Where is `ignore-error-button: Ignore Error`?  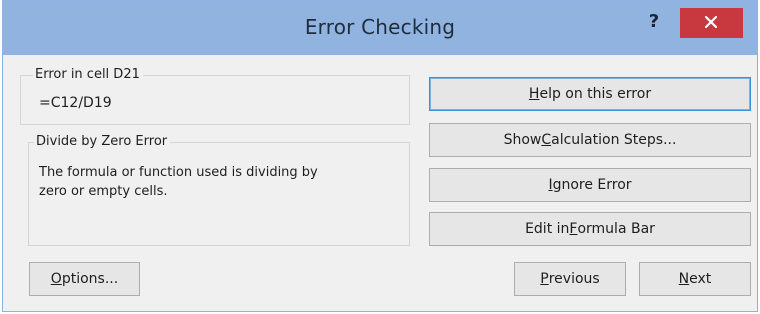
ignore-error-button: Ignore Error is located at coordinates (590, 185).